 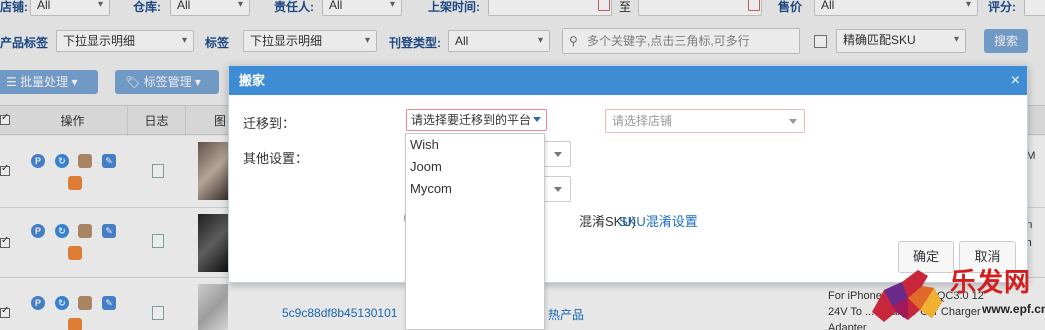 I want to click on horse-logo-icon, so click(x=907, y=296).